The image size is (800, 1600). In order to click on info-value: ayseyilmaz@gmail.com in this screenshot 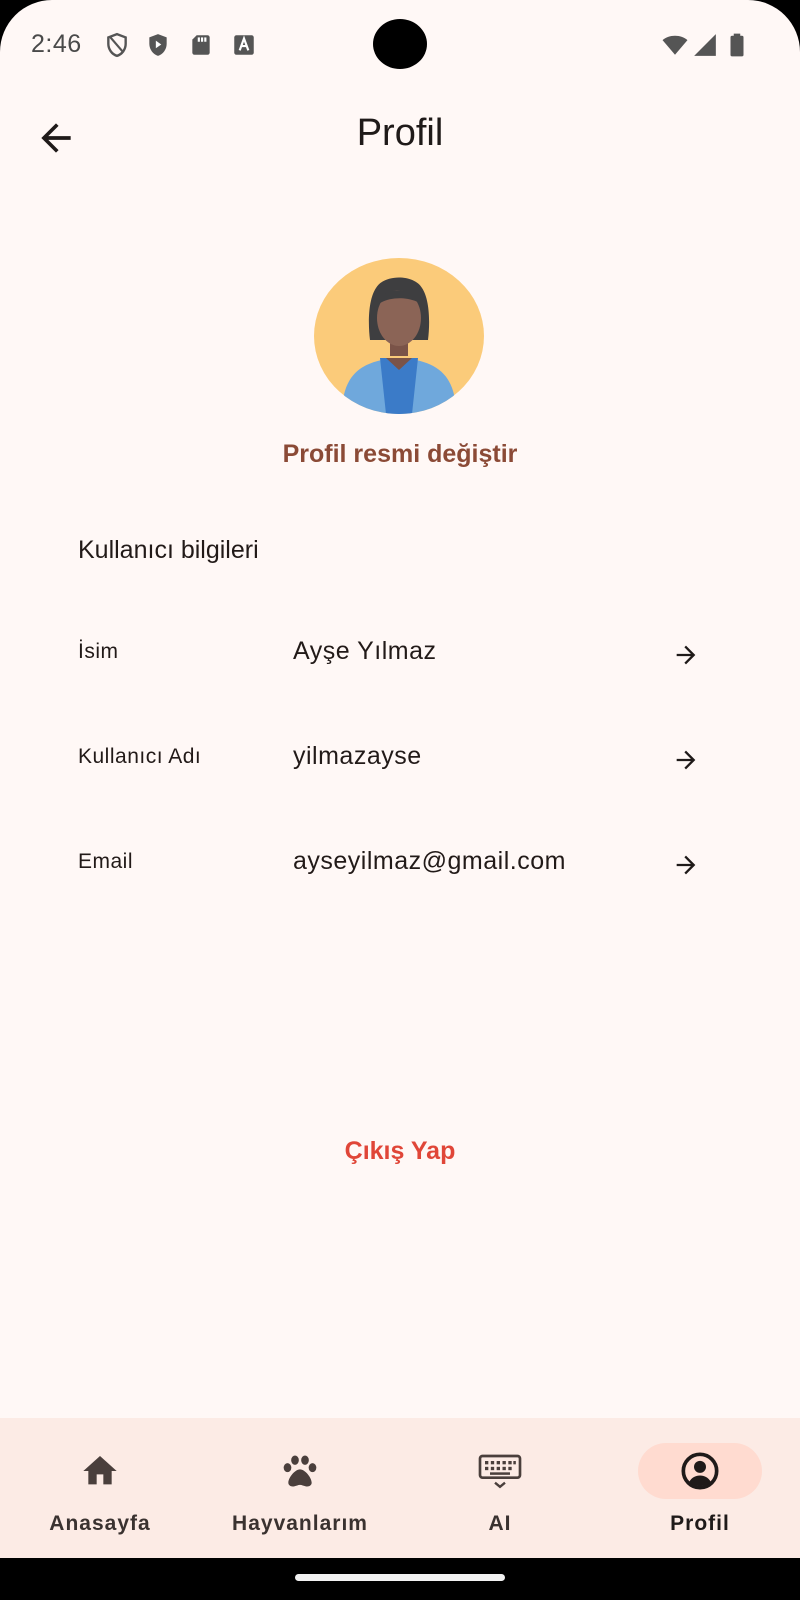, I will do `click(429, 861)`.